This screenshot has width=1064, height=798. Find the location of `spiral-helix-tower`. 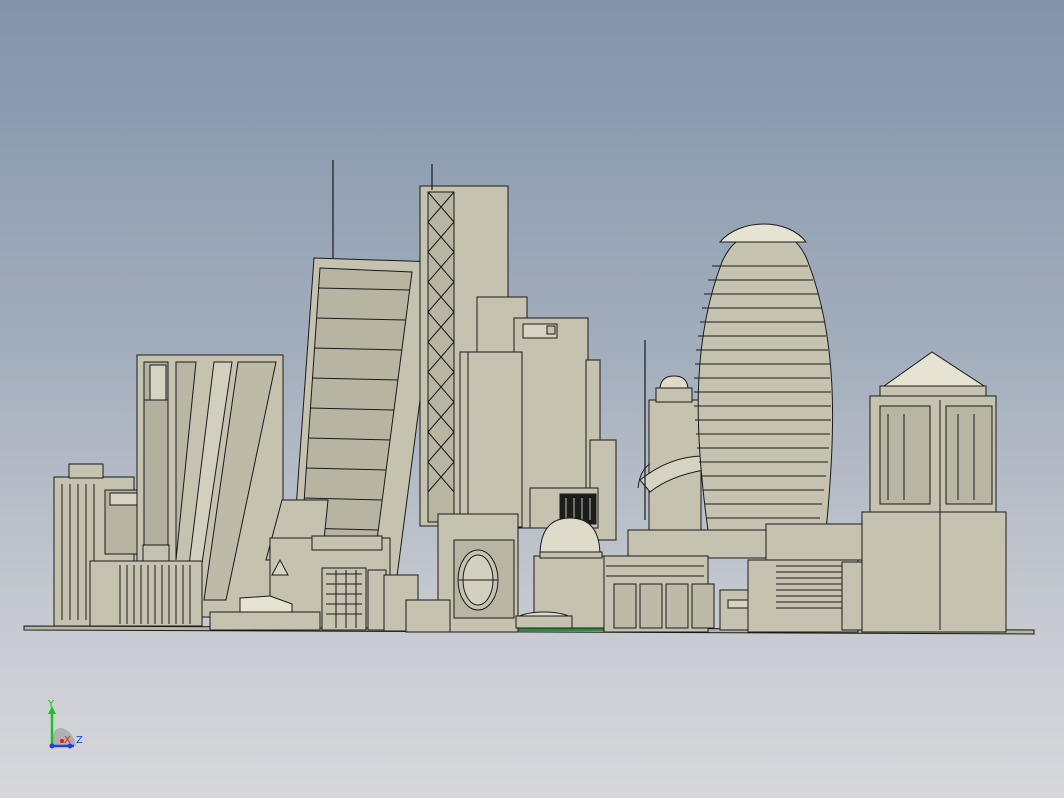

spiral-helix-tower is located at coordinates (671, 435).